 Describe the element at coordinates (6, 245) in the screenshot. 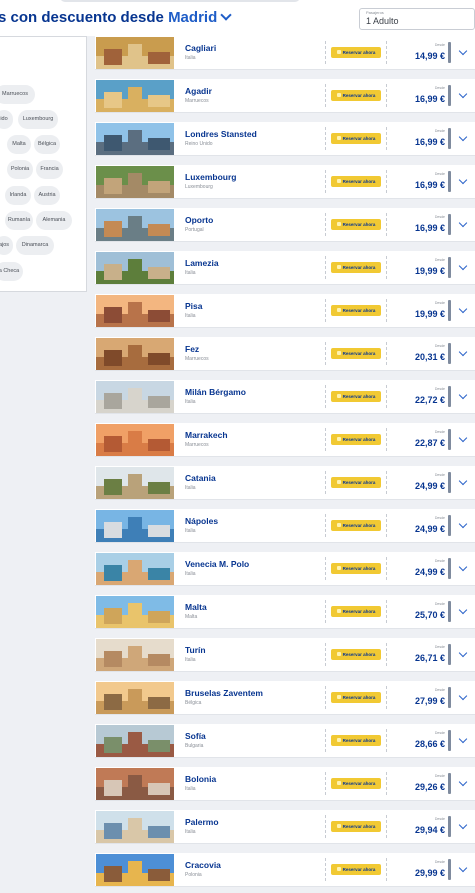

I see `filter-chip: ajos` at that location.